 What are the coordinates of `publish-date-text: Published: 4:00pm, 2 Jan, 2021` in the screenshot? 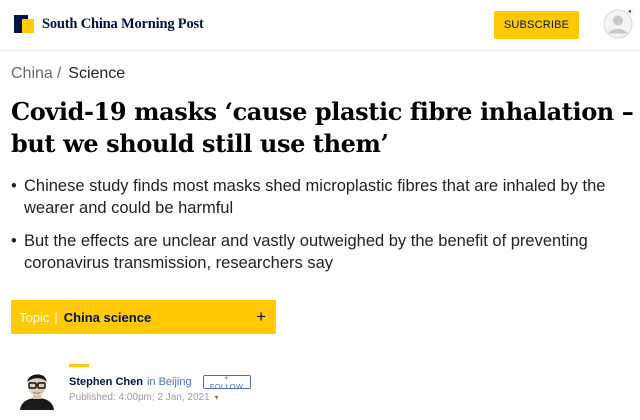 It's located at (139, 397).